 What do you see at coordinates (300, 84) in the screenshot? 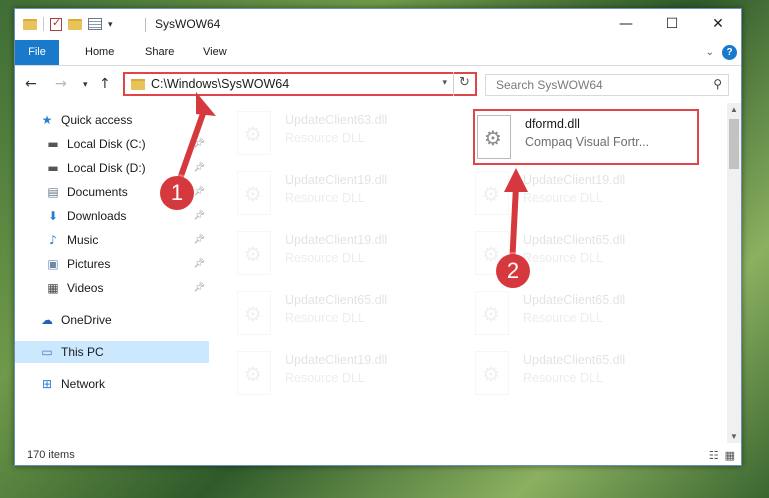
I see `address-bar: C:\Windows\SysWOW64 ▾ ↻` at bounding box center [300, 84].